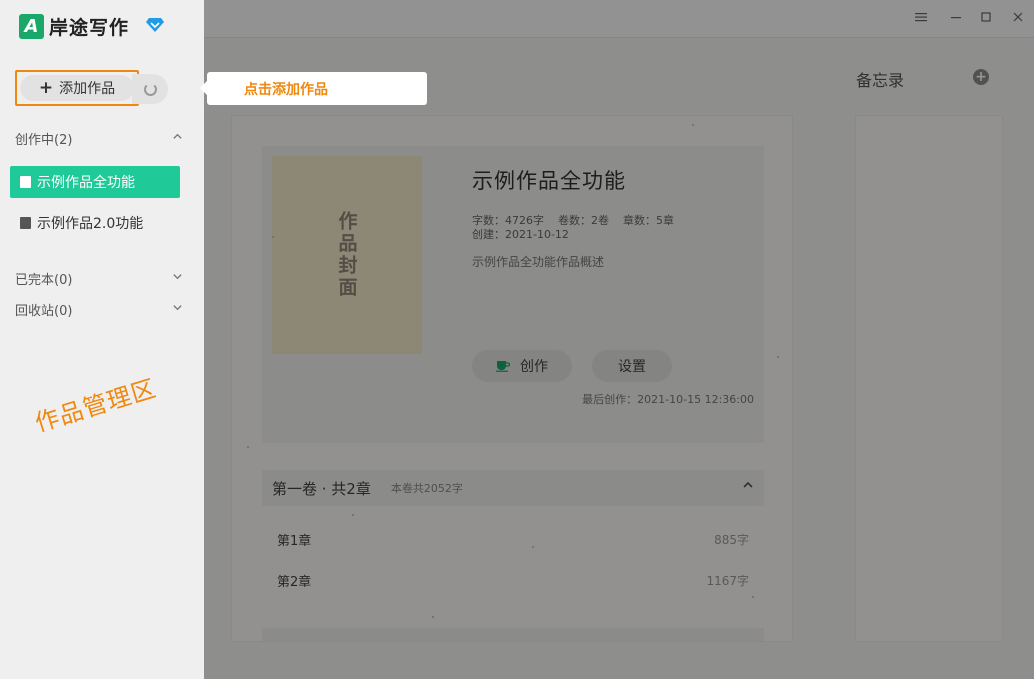 The width and height of the screenshot is (1034, 679). Describe the element at coordinates (87, 89) in the screenshot. I see `add-work-label: 添加作品` at that location.